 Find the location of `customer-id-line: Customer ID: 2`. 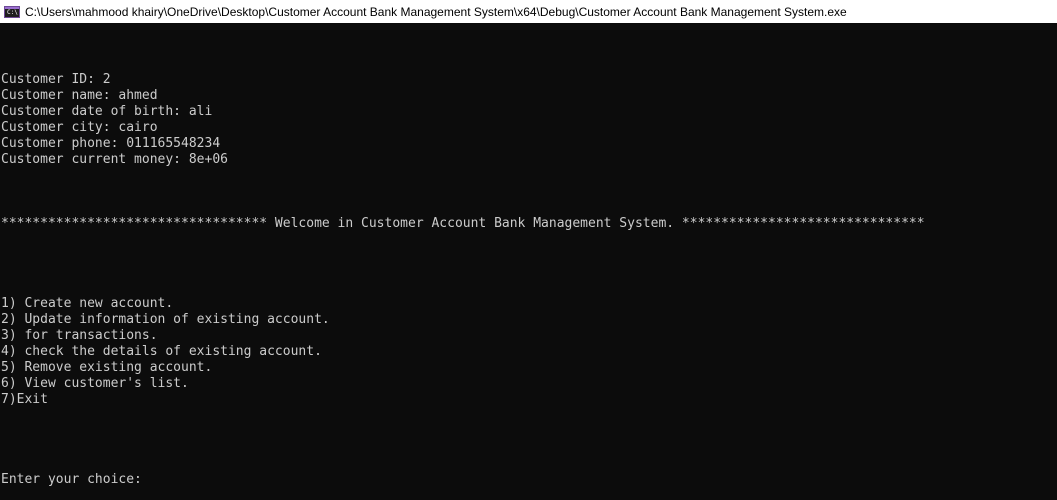

customer-id-line: Customer ID: 2 is located at coordinates (56, 79).